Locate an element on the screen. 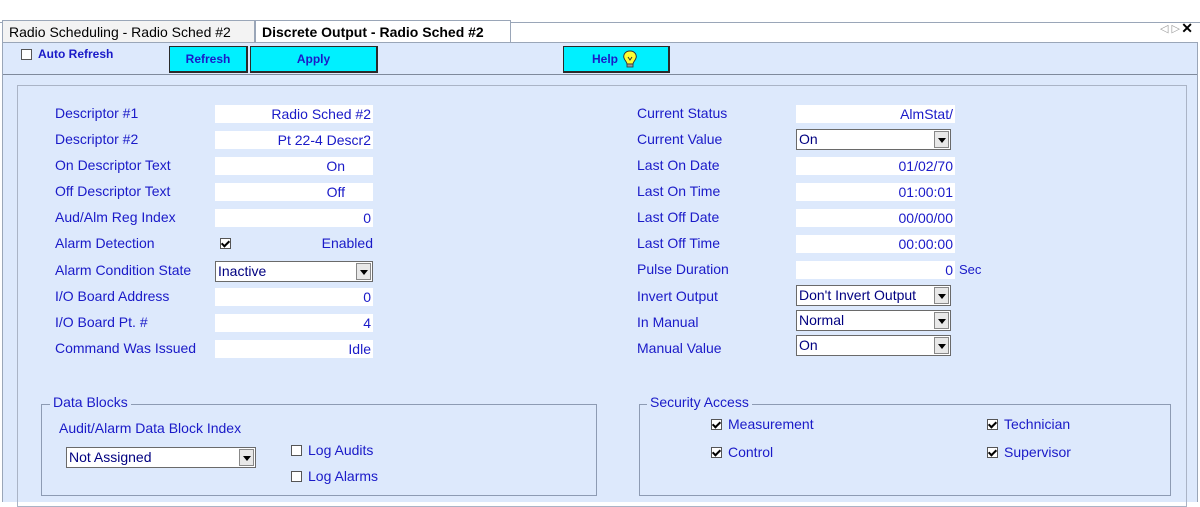  last-off-date-label: Last Off Date is located at coordinates (678, 217).